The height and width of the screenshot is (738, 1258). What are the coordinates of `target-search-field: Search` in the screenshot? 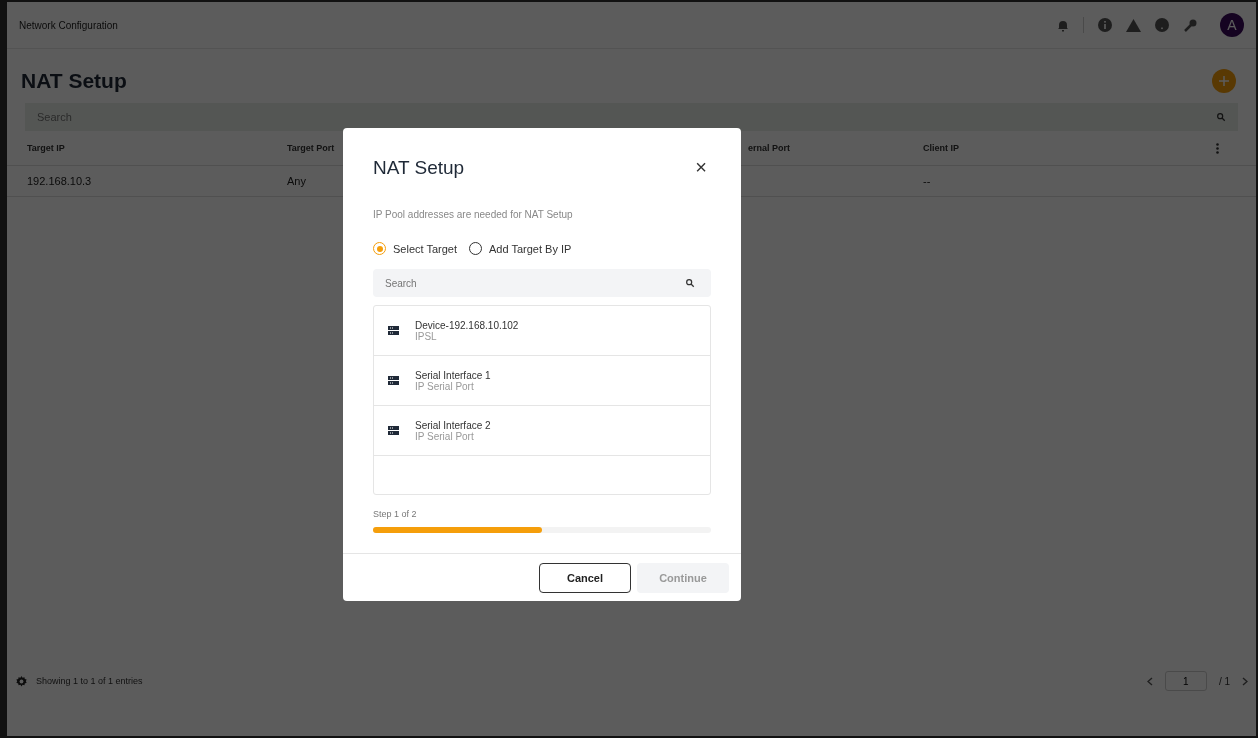 It's located at (542, 283).